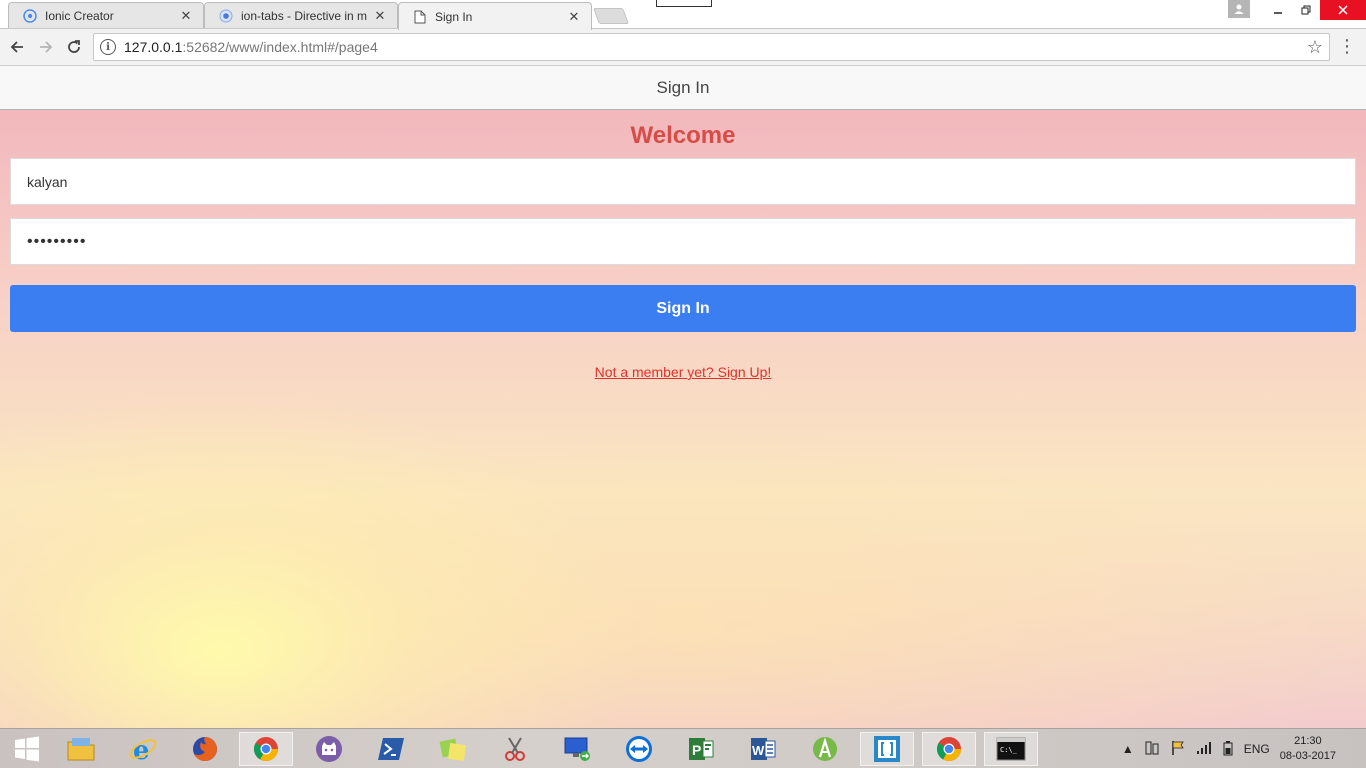  I want to click on close-window-icon, so click(1343, 10).